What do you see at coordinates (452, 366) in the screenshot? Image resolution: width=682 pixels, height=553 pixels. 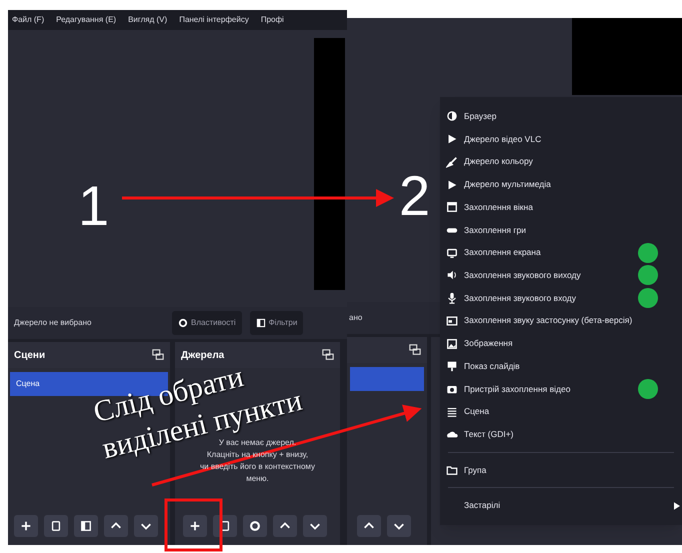 I see `slideshow-icon` at bounding box center [452, 366].